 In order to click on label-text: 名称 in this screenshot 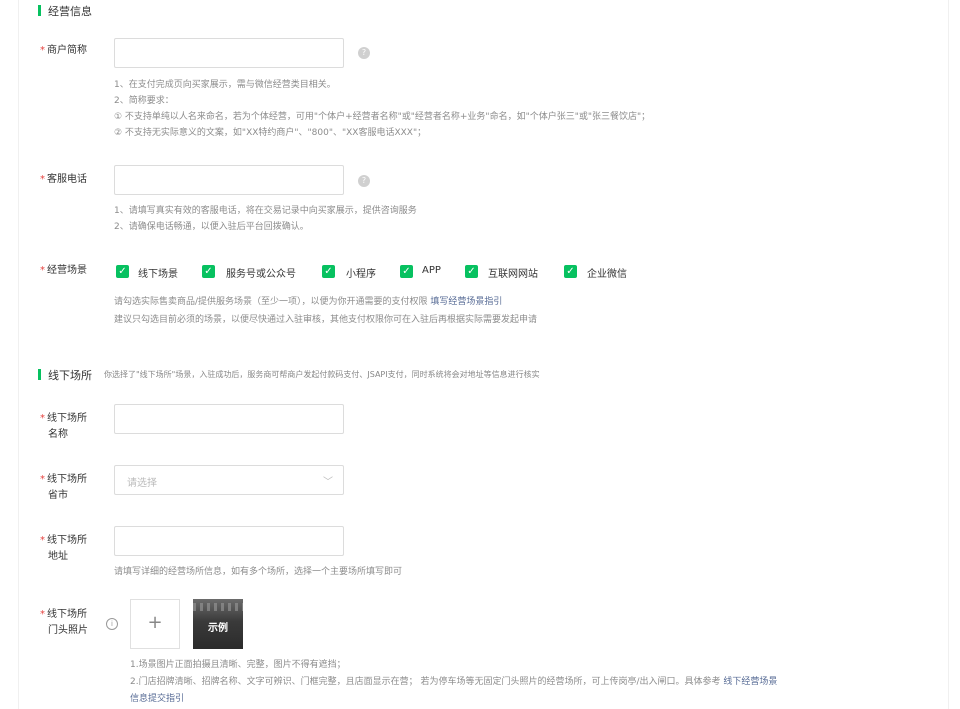, I will do `click(58, 434)`.